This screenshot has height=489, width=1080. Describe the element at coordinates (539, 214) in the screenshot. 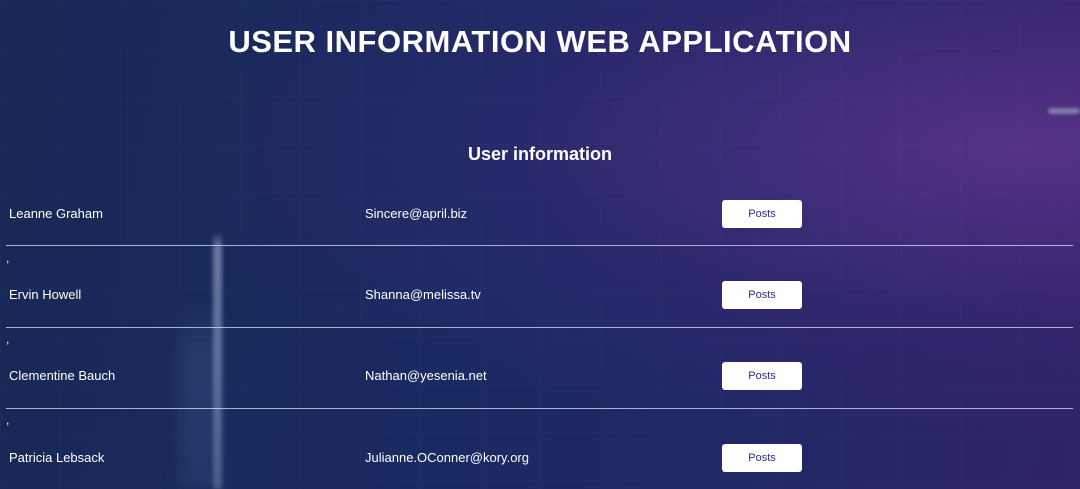

I see `user-row: Leanne Graham Sincere@april.biz Posts` at that location.